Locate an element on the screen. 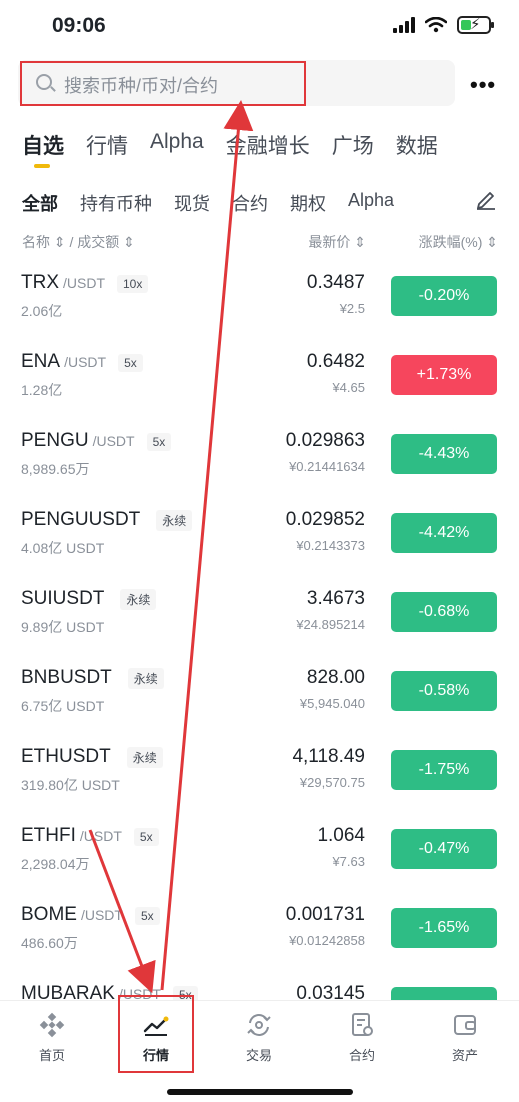 This screenshot has width=519, height=1102. tab-bar-futures: 合约 is located at coordinates (362, 1037).